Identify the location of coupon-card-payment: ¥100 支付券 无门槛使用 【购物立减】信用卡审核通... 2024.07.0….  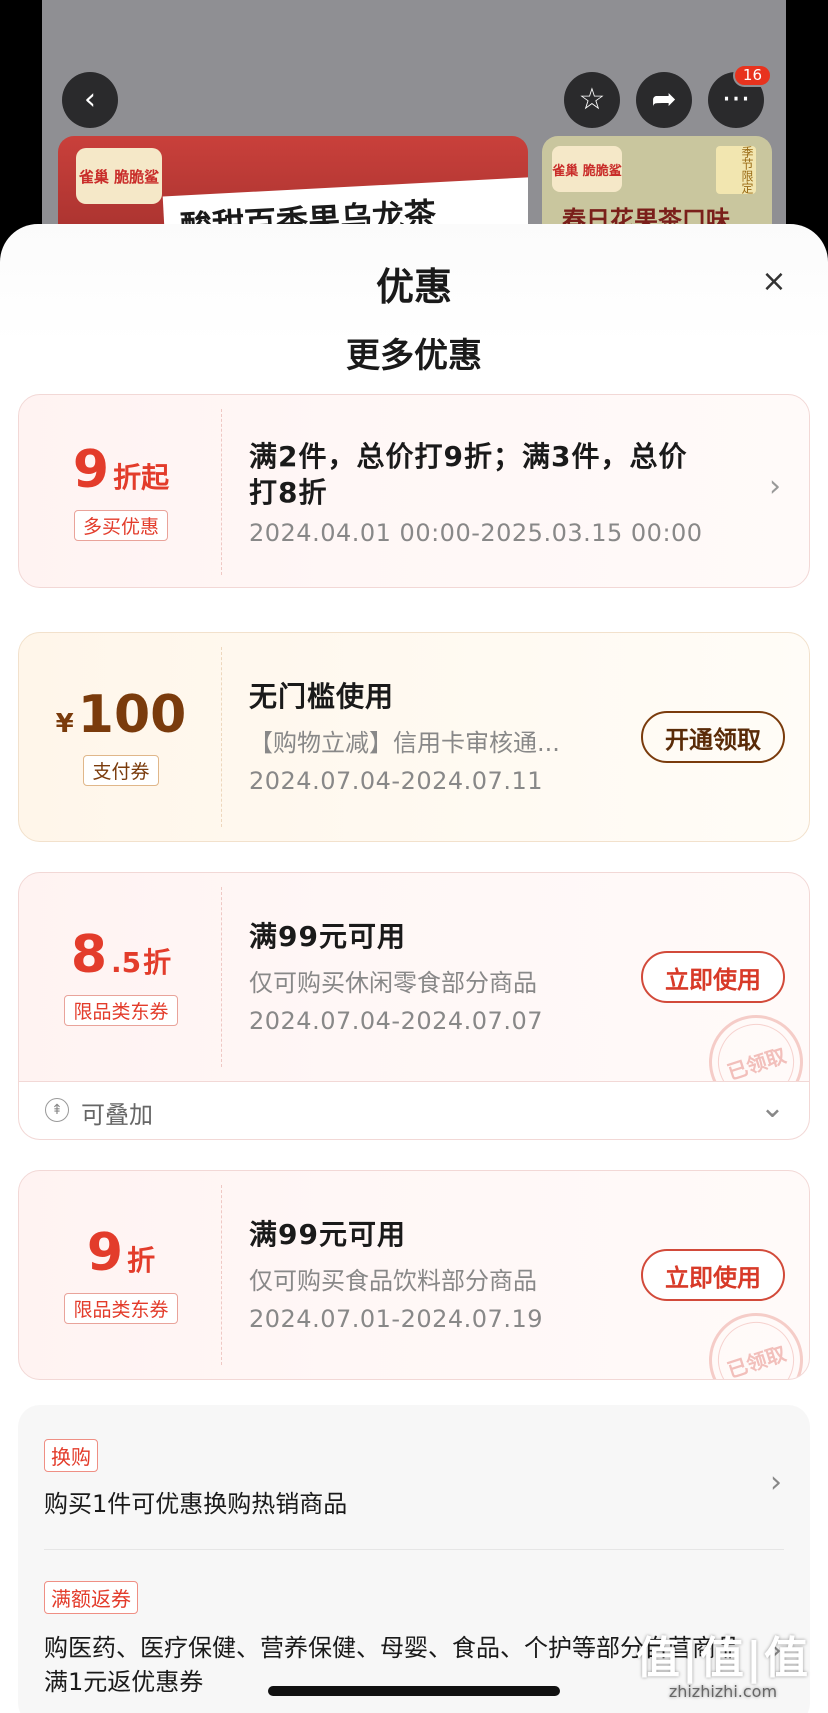
(414, 737).